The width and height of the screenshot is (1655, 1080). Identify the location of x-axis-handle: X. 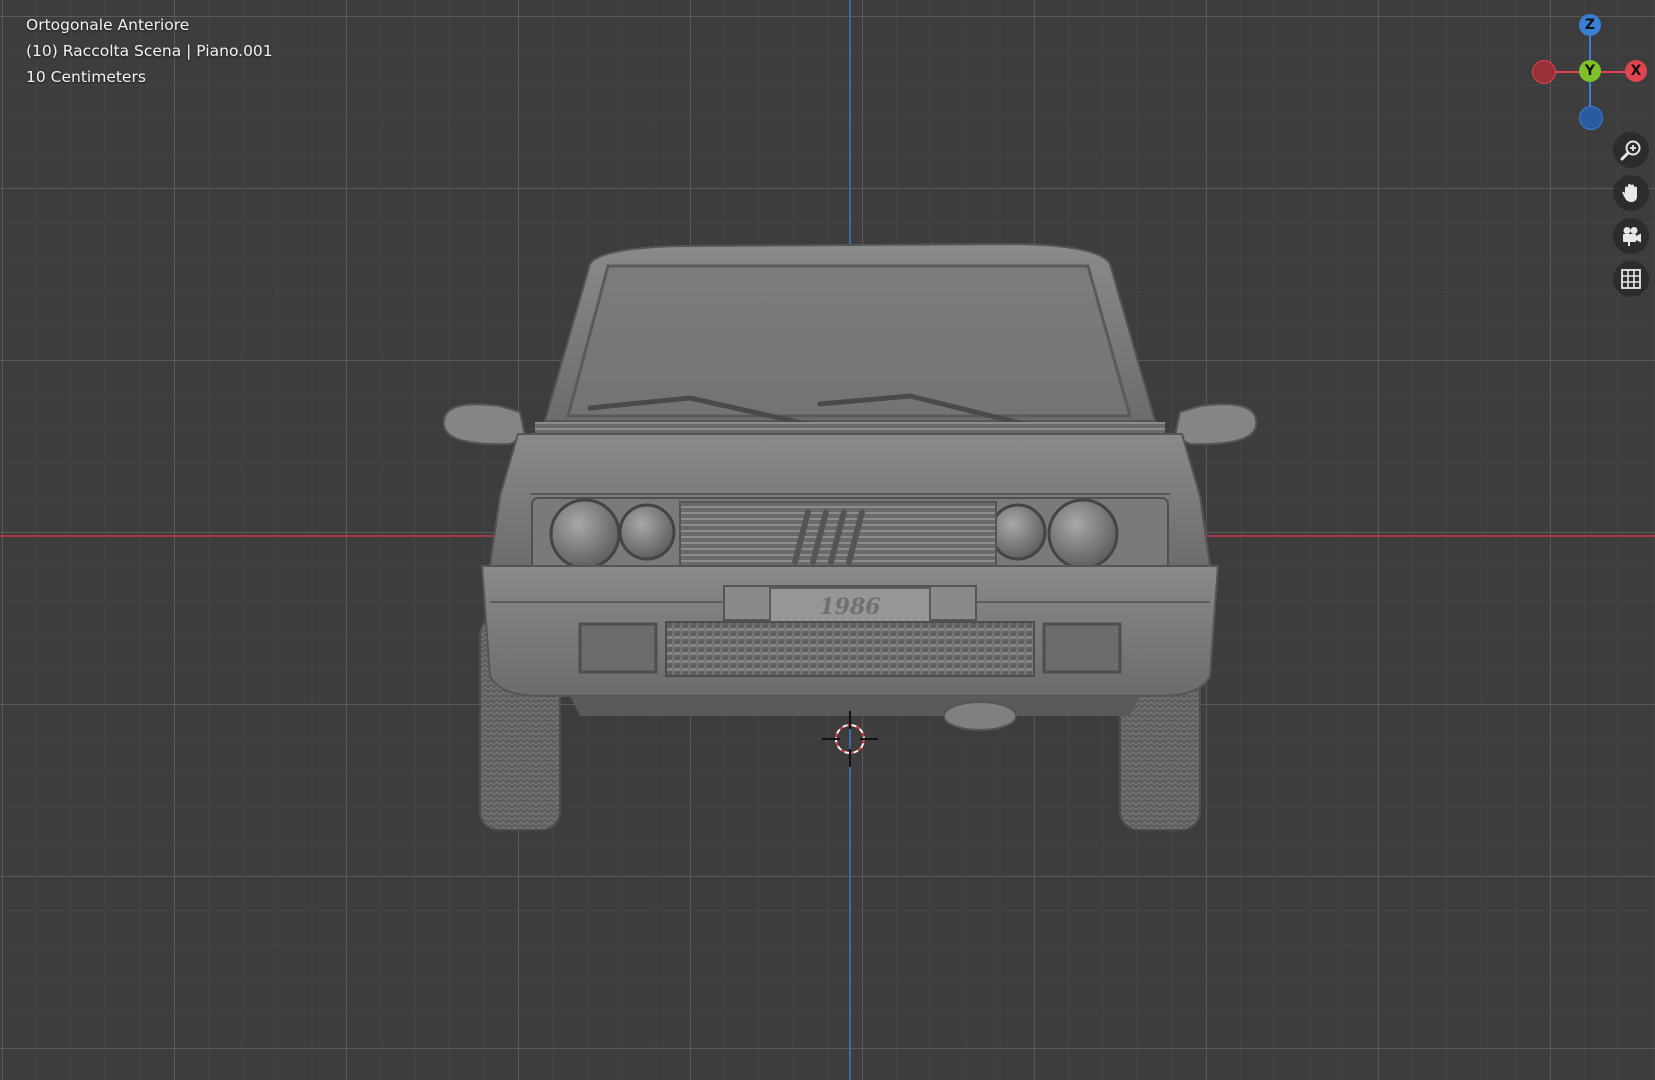
(1636, 71).